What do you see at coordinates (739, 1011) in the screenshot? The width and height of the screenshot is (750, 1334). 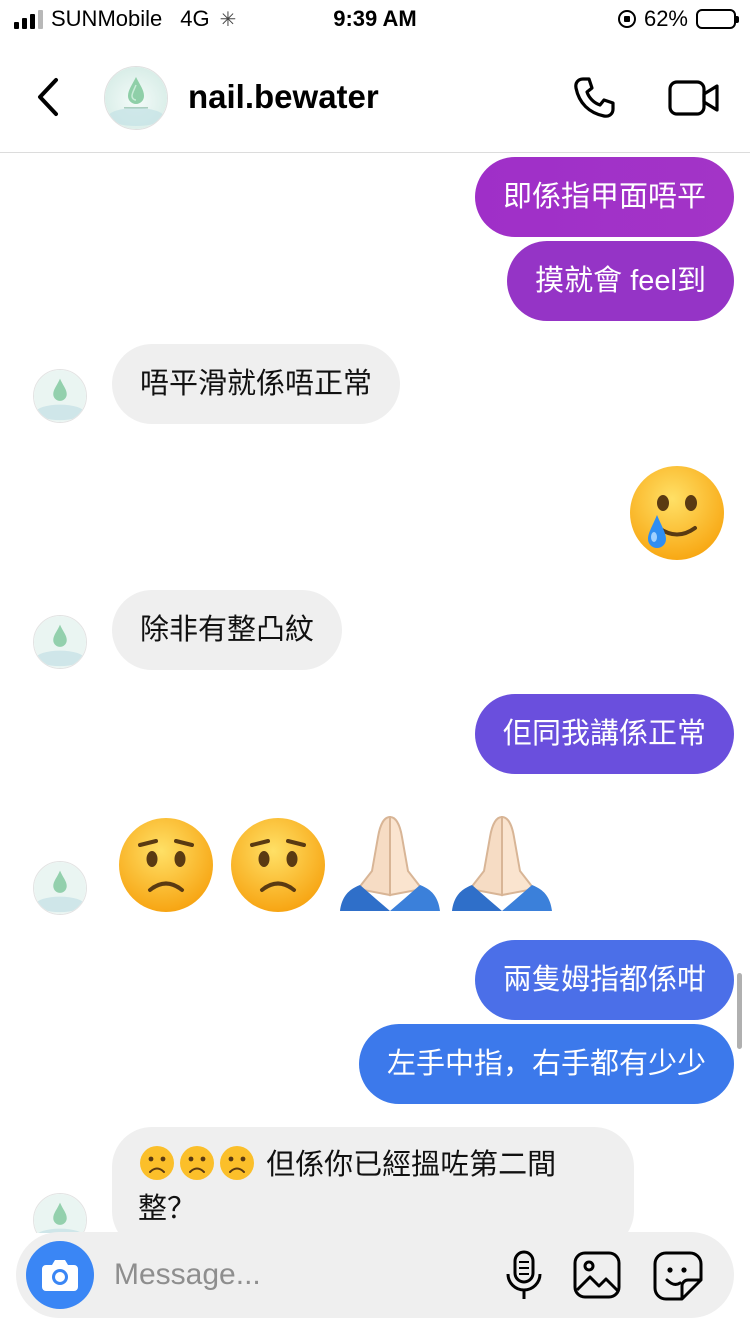 I see `scrollbar` at bounding box center [739, 1011].